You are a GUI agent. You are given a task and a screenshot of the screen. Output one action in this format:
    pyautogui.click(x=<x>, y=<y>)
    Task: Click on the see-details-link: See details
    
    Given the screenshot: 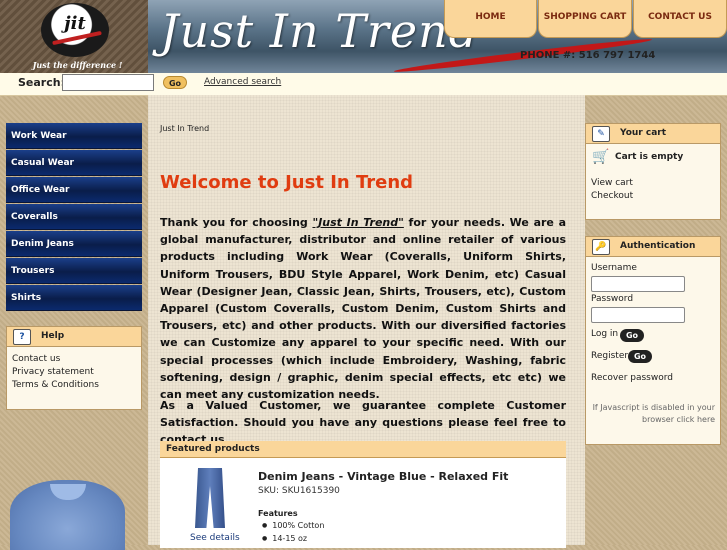 What is the action you would take?
    pyautogui.click(x=215, y=538)
    